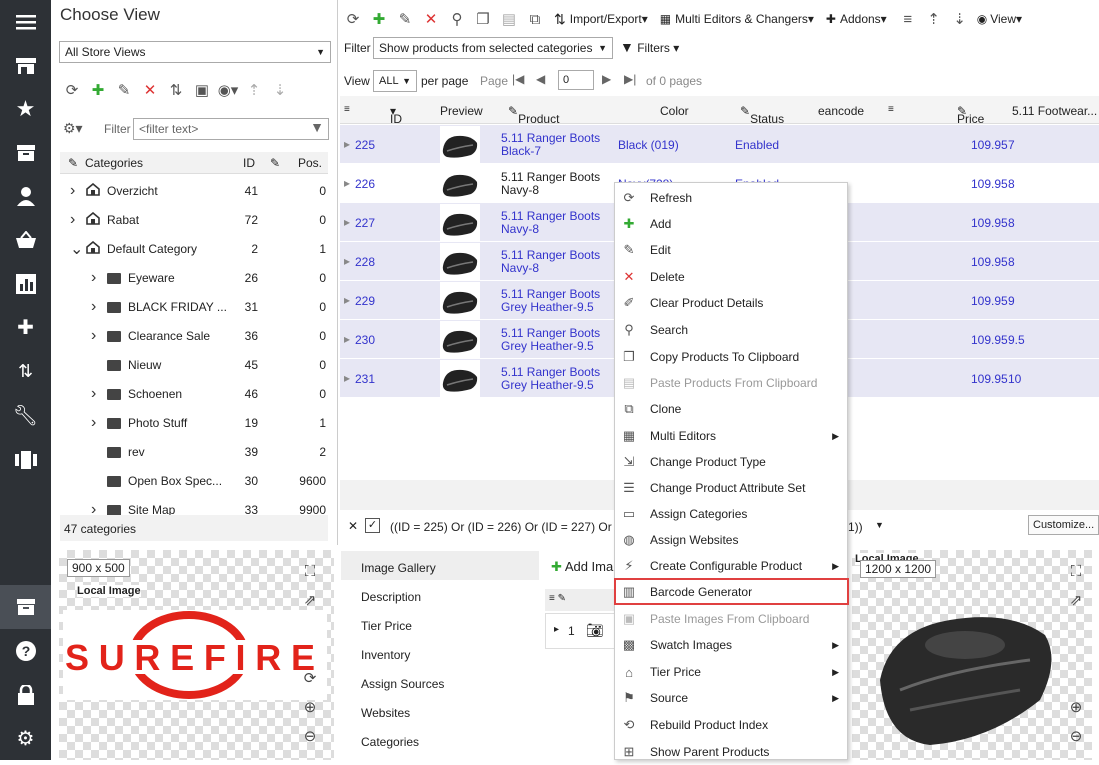 The height and width of the screenshot is (765, 1099). Describe the element at coordinates (1076, 600) in the screenshot. I see `external-link-icon: ⇗` at that location.